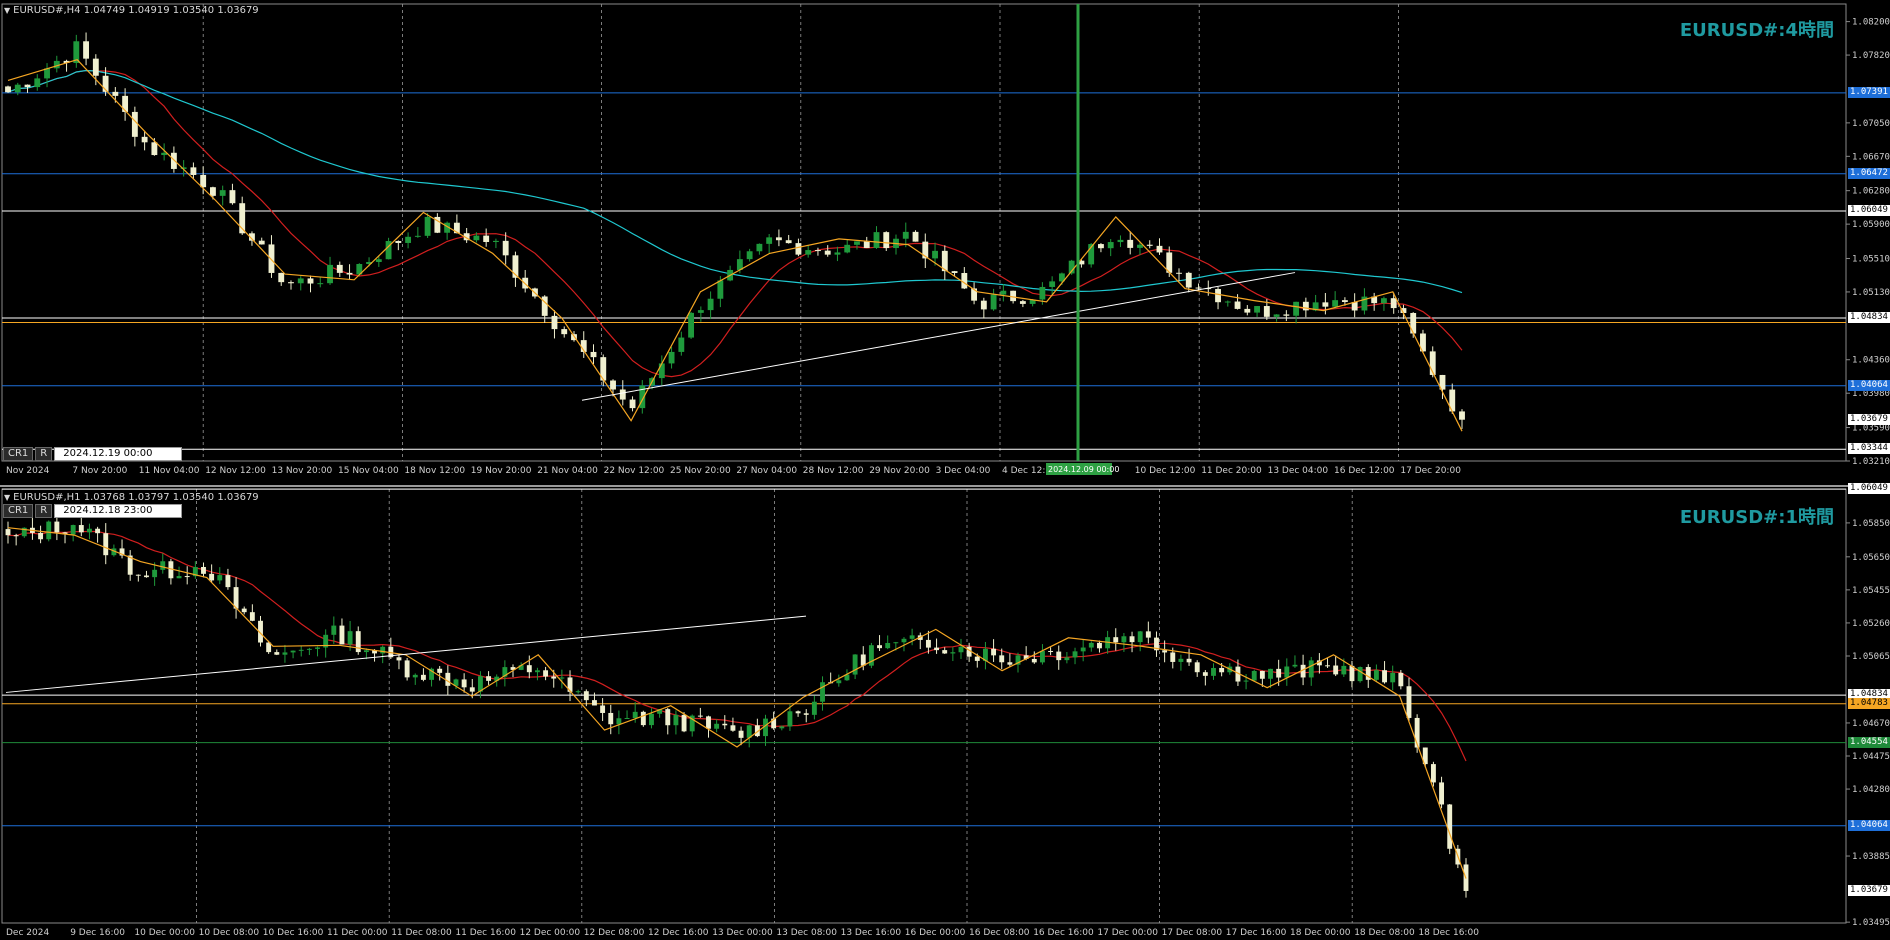 This screenshot has height=940, width=1890. What do you see at coordinates (1871, 293) in the screenshot?
I see `h4-price-tick-label: 1.05130` at bounding box center [1871, 293].